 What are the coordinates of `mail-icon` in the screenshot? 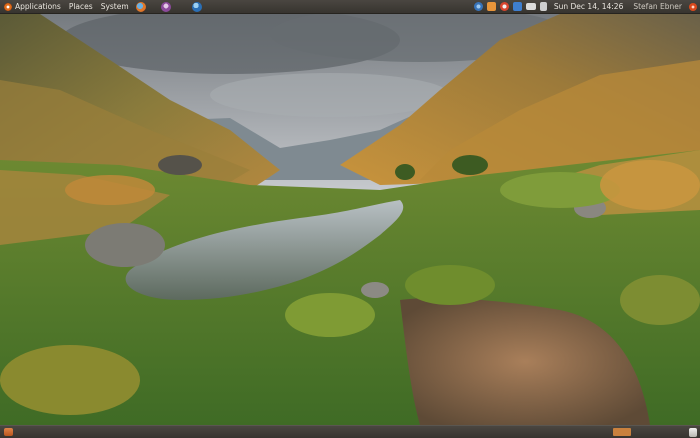 It's located at (530, 6).